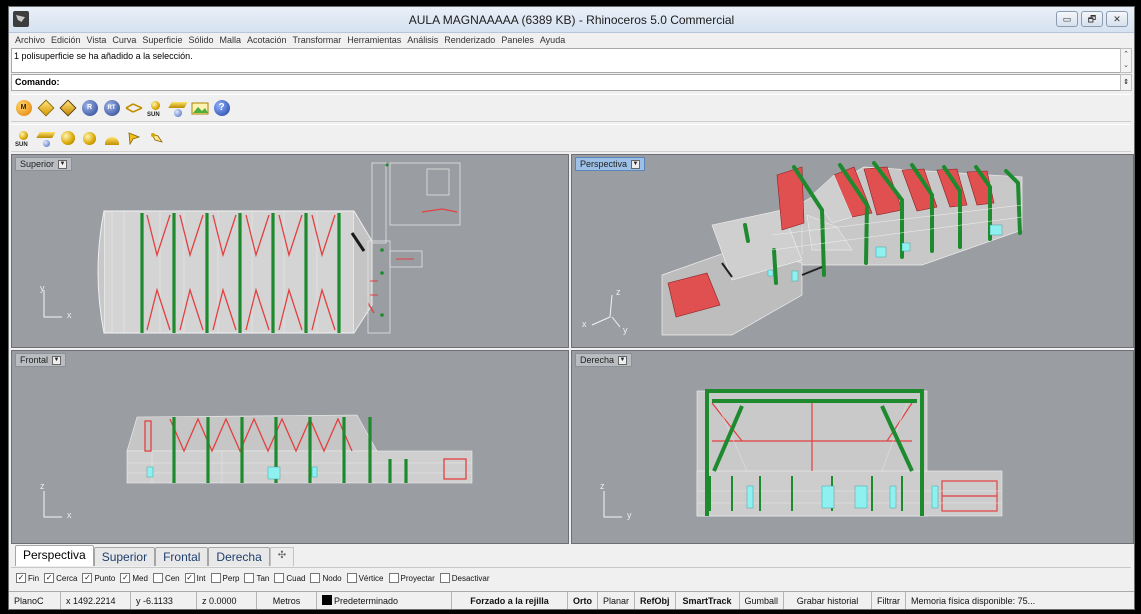  What do you see at coordinates (200, 40) in the screenshot?
I see `menu-solido: Sólido` at bounding box center [200, 40].